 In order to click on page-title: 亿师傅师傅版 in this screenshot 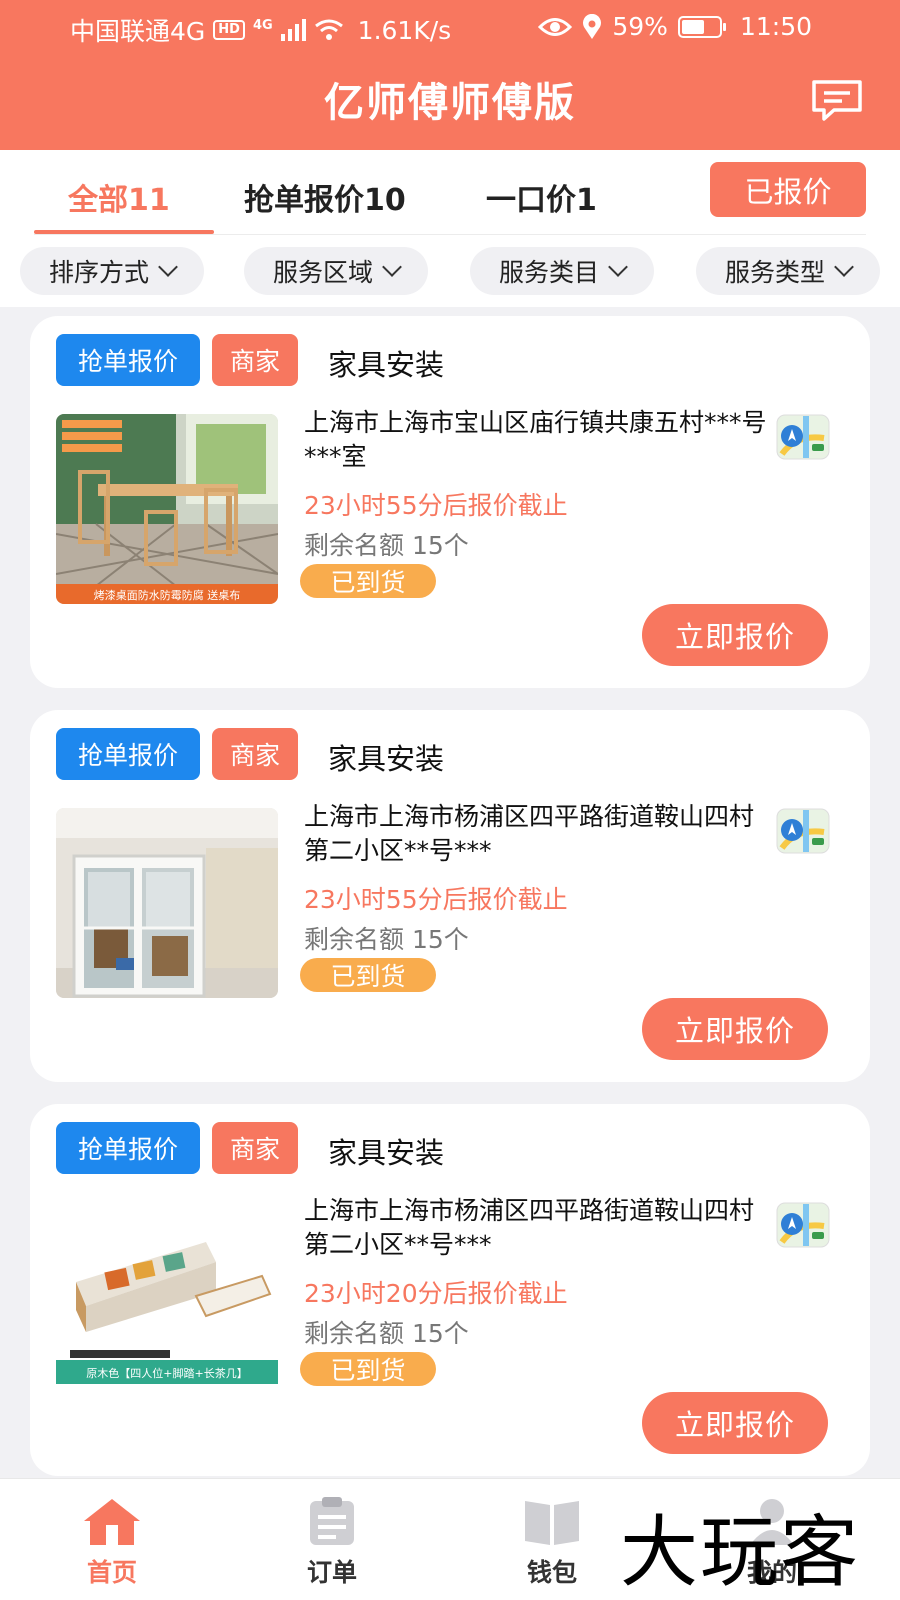, I will do `click(450, 103)`.